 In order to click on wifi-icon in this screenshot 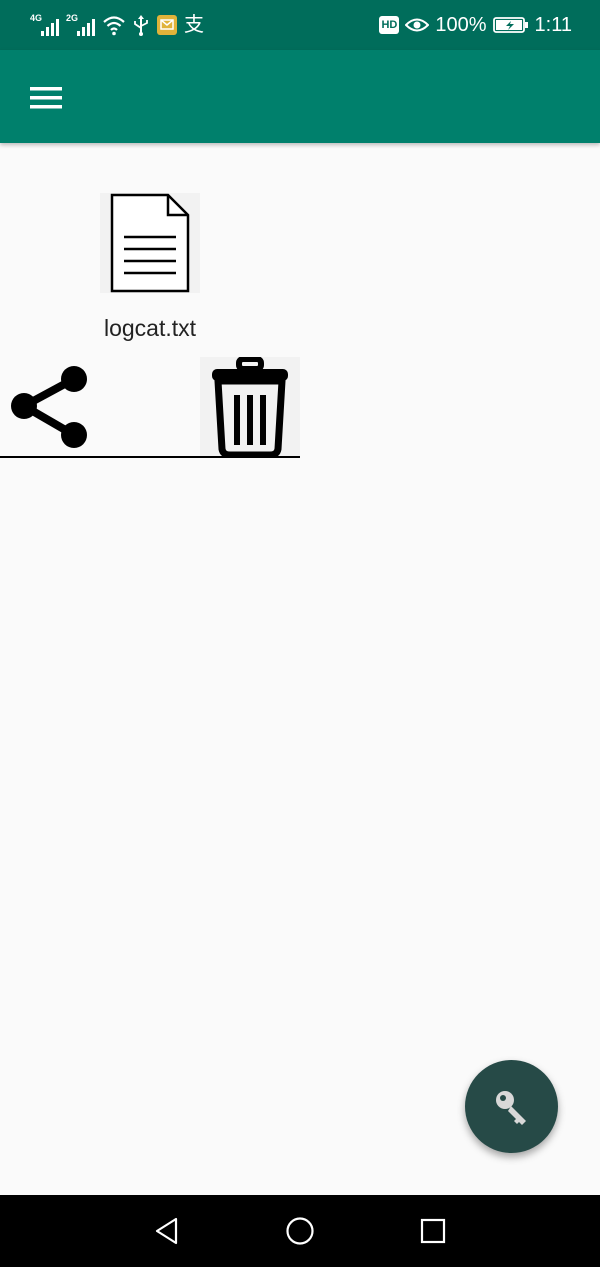, I will do `click(114, 26)`.